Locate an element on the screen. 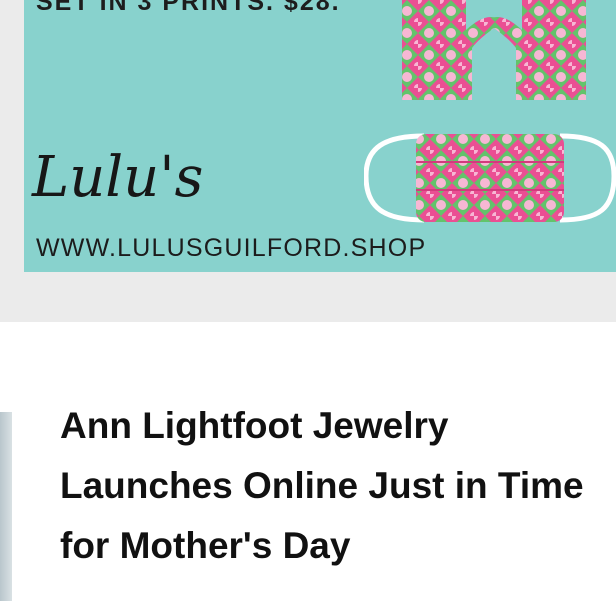 This screenshot has width=616, height=601. ad-website-url: WWW.LULUSGUILFORD.SHOP is located at coordinates (231, 248).